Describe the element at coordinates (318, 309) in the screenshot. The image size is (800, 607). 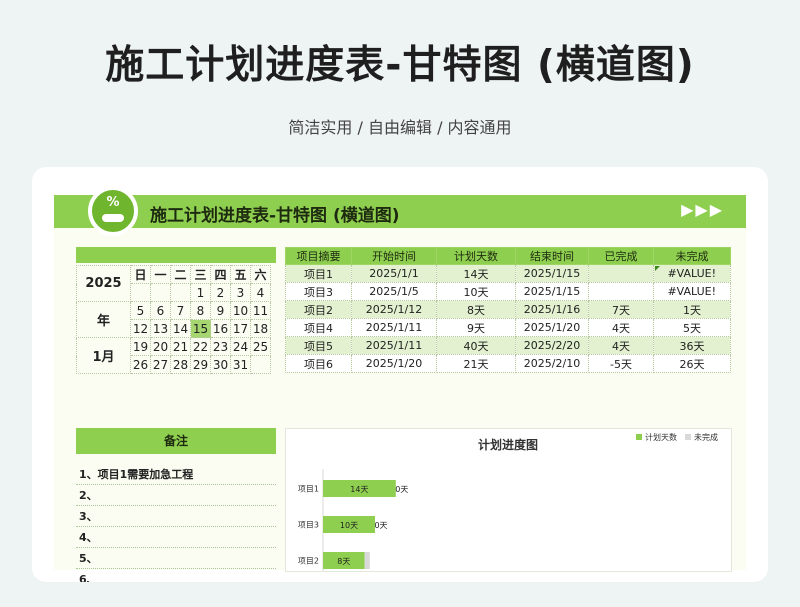
I see `table-cell: 项目2` at that location.